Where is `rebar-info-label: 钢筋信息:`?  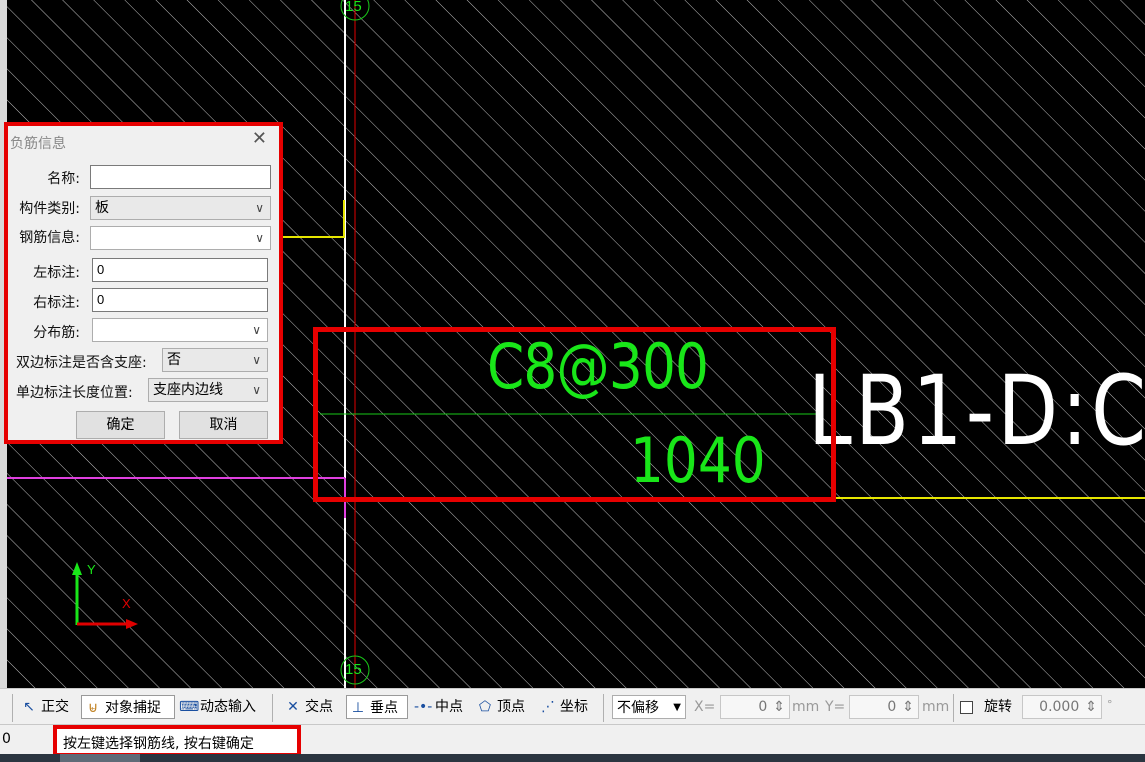 rebar-info-label: 钢筋信息: is located at coordinates (49, 238).